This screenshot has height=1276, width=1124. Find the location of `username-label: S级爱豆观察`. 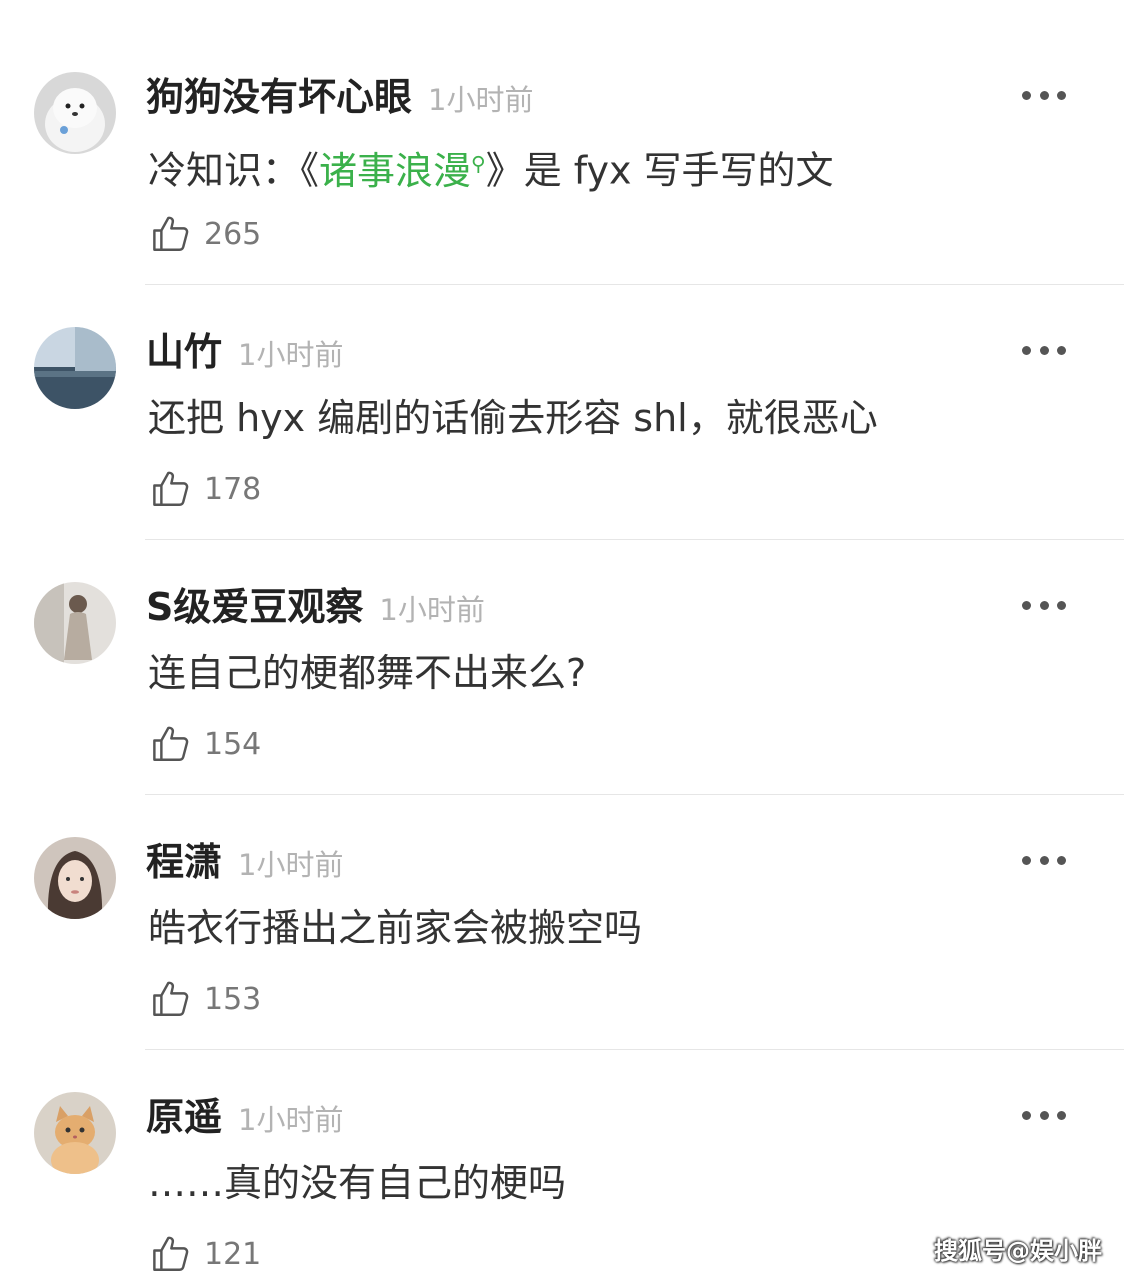

username-label: S级爱豆观察 is located at coordinates (254, 607).